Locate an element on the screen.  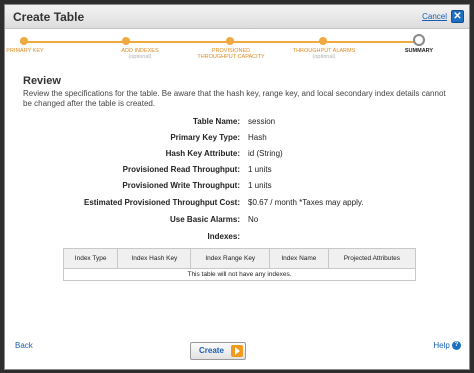
column-header-index-hash-key: Index Hash Key is located at coordinates (154, 258).